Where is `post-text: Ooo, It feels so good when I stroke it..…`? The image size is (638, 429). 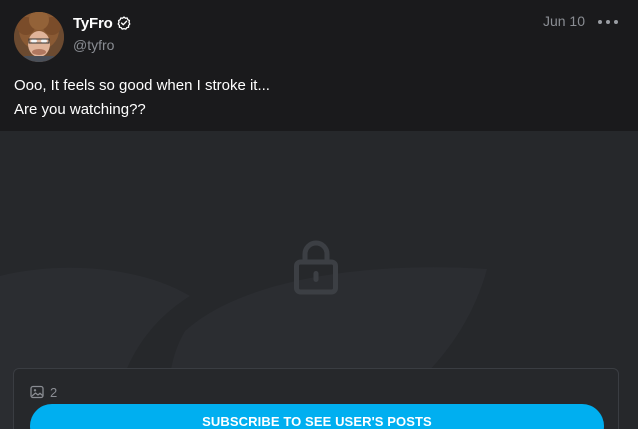 post-text: Ooo, It feels so good when I stroke it..… is located at coordinates (314, 98).